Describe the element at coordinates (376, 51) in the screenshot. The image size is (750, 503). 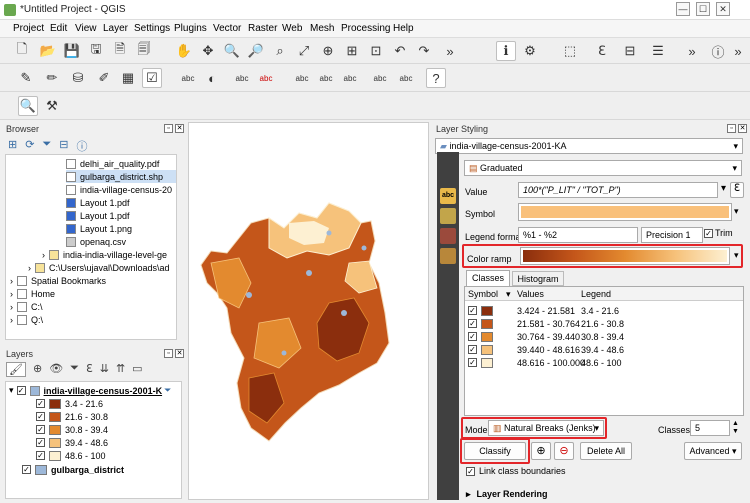
I see `zoom-native-icon: ⊡` at that location.